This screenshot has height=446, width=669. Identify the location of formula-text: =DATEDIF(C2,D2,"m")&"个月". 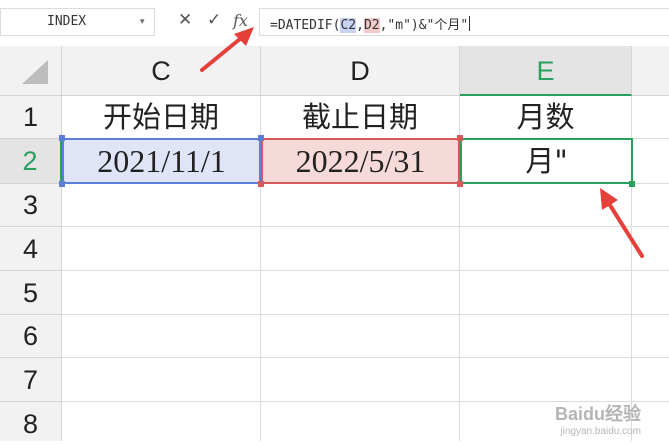
(370, 24).